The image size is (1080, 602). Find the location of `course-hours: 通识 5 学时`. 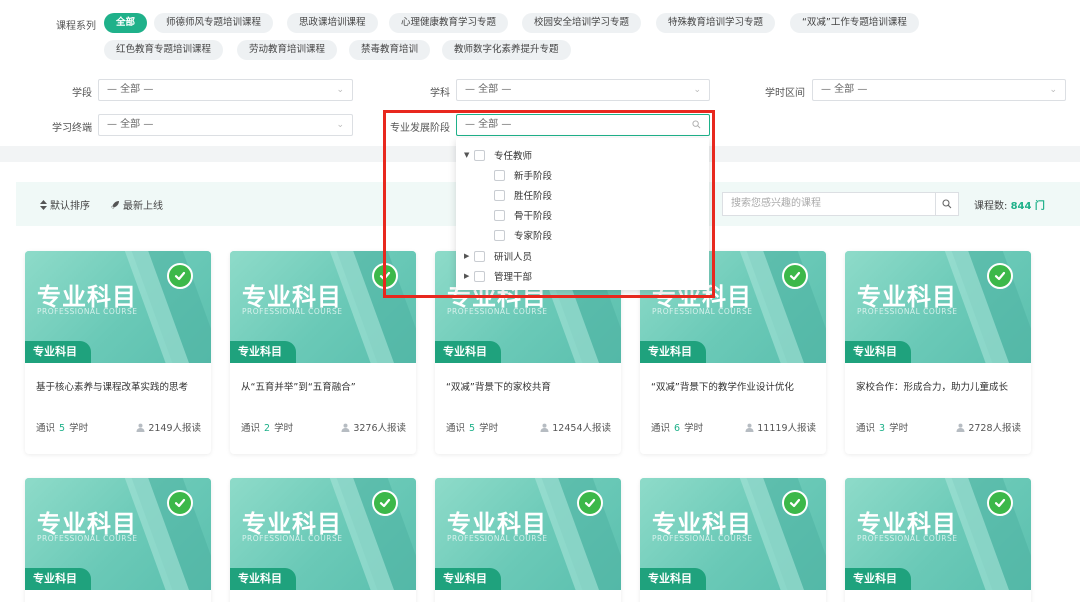

course-hours: 通识 5 学时 is located at coordinates (472, 427).